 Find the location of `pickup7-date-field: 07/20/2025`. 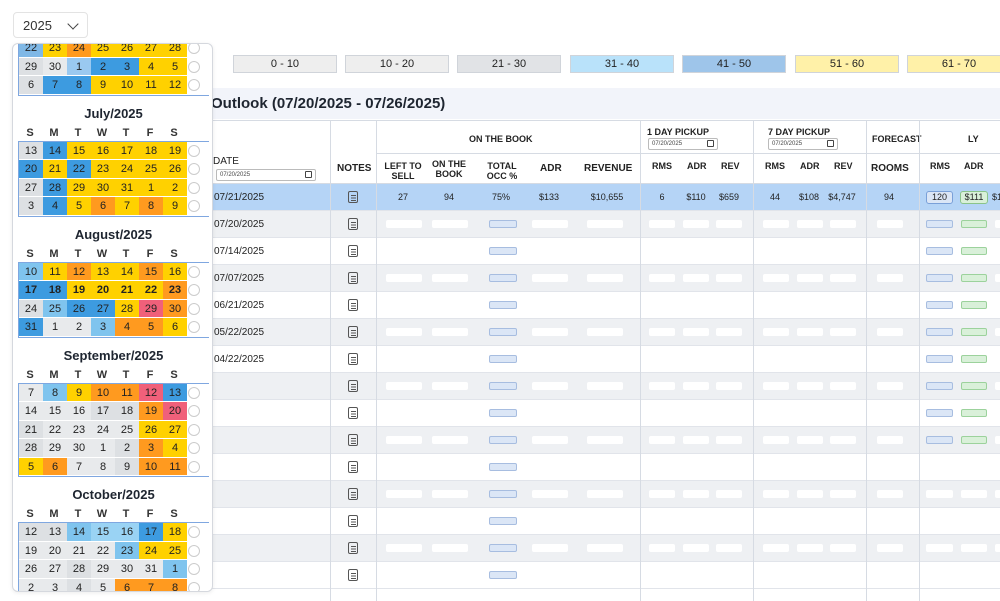

pickup7-date-field: 07/20/2025 is located at coordinates (803, 144).